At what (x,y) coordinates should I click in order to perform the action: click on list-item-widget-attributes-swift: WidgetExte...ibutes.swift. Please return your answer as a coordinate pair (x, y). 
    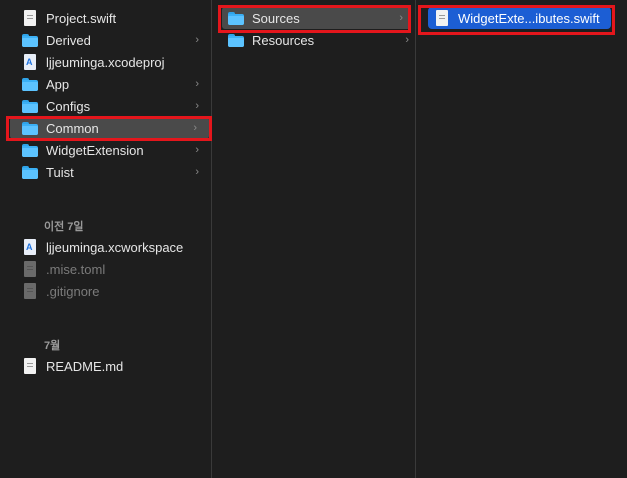
    Looking at the image, I should click on (519, 18).